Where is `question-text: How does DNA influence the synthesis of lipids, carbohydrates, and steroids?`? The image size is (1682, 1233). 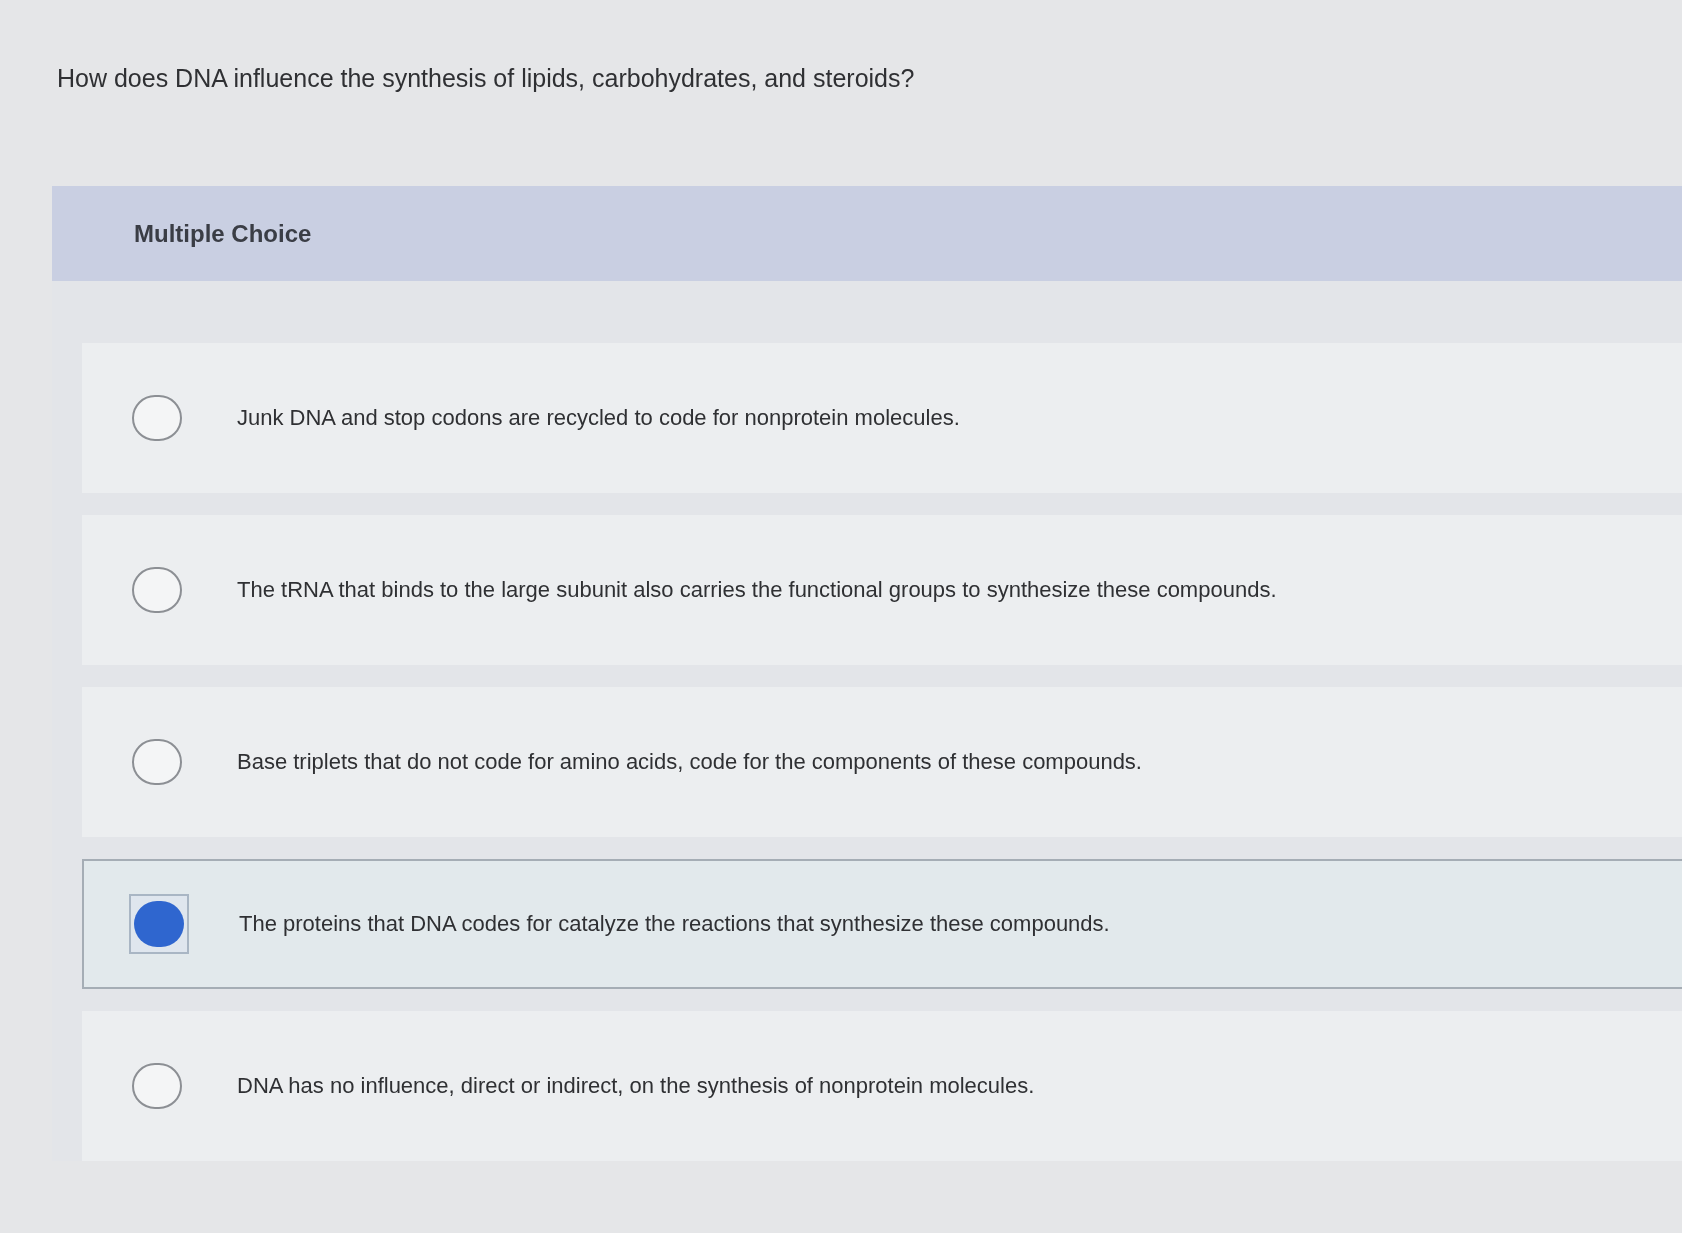 question-text: How does DNA influence the synthesis of lipids, carbohydrates, and steroids? is located at coordinates (486, 78).